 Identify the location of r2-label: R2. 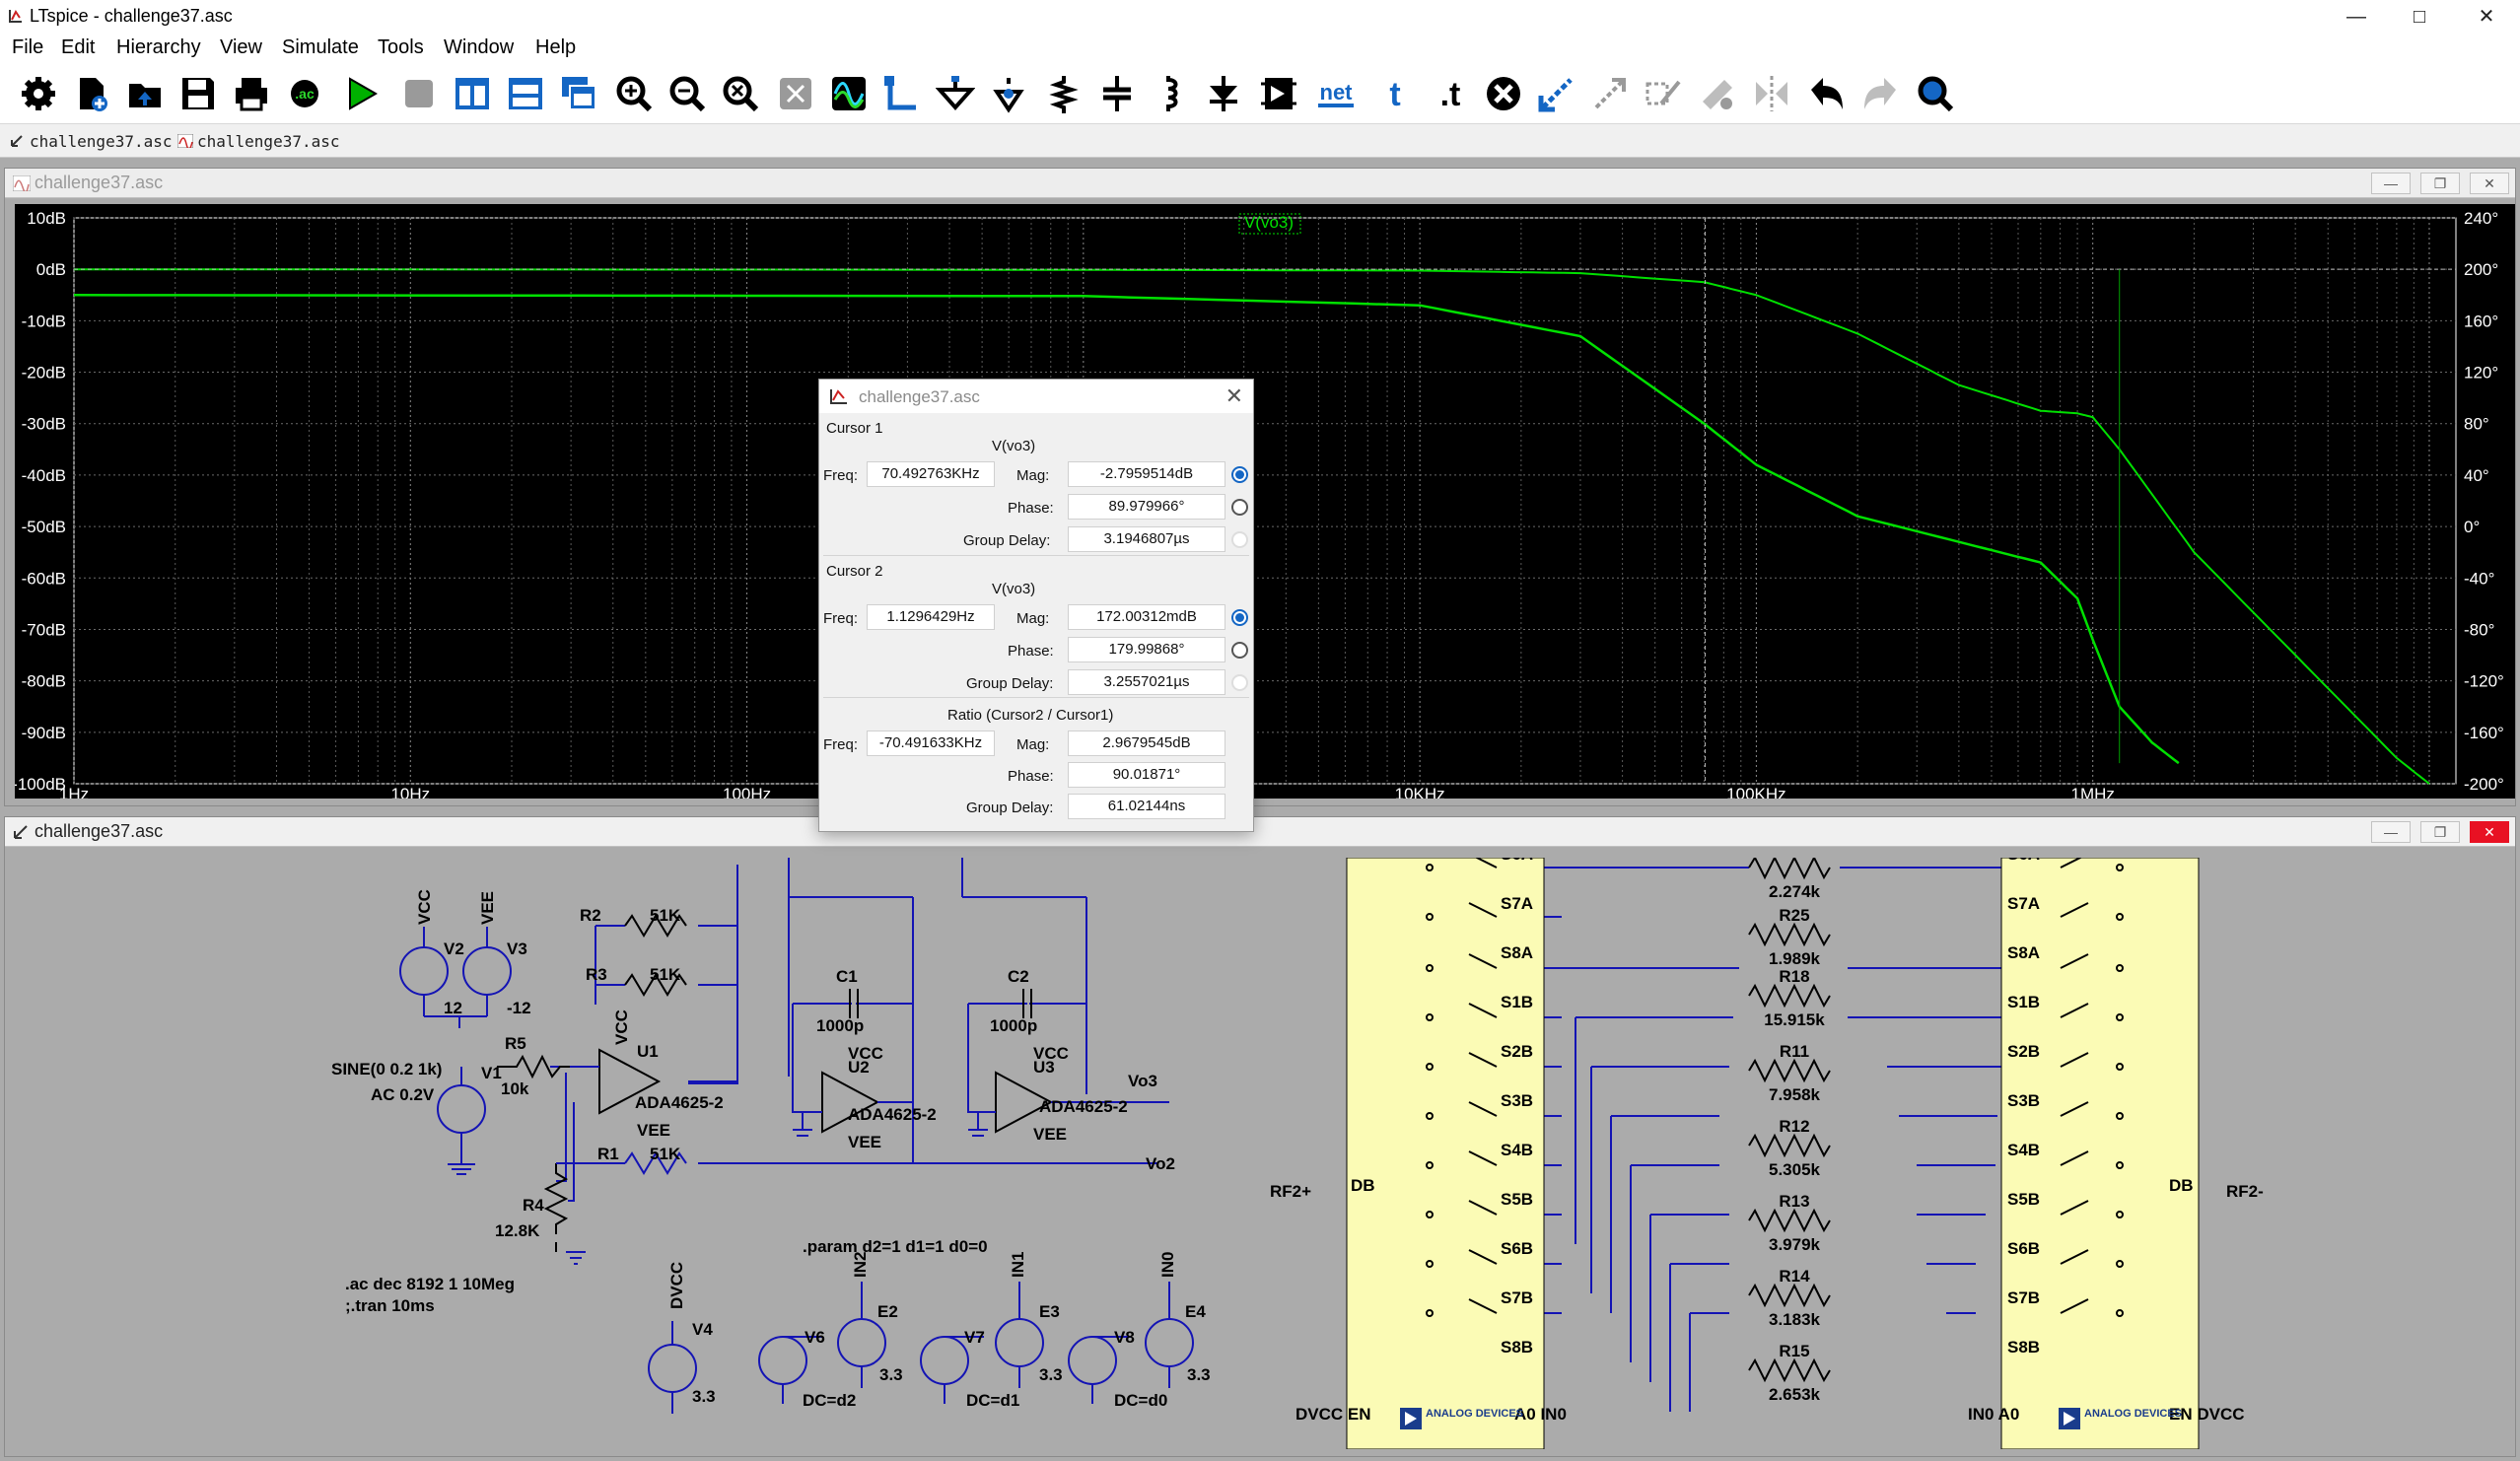
(590, 915).